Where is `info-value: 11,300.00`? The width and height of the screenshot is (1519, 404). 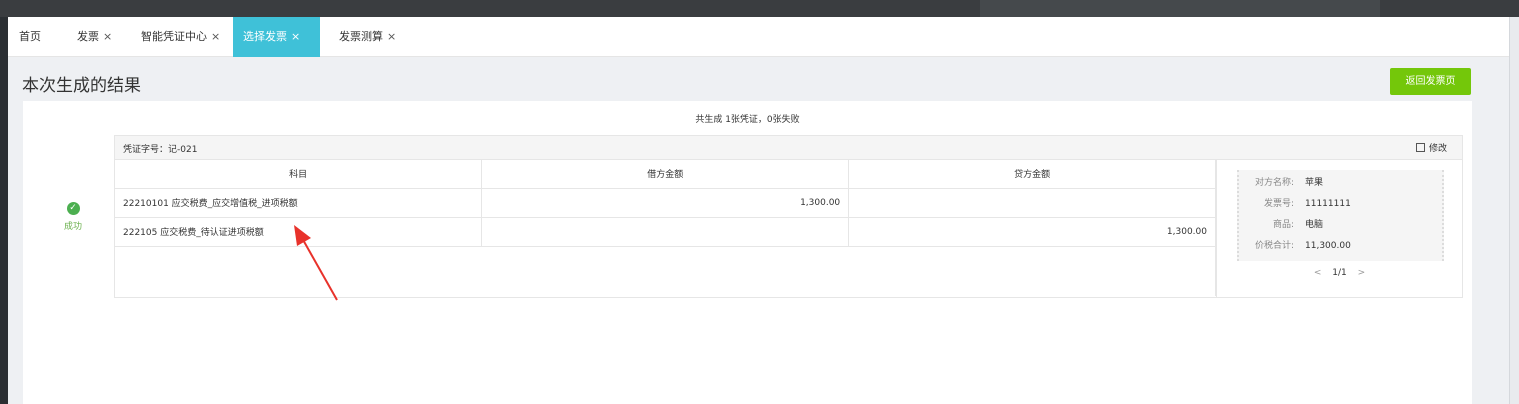
info-value: 11,300.00 is located at coordinates (1328, 246).